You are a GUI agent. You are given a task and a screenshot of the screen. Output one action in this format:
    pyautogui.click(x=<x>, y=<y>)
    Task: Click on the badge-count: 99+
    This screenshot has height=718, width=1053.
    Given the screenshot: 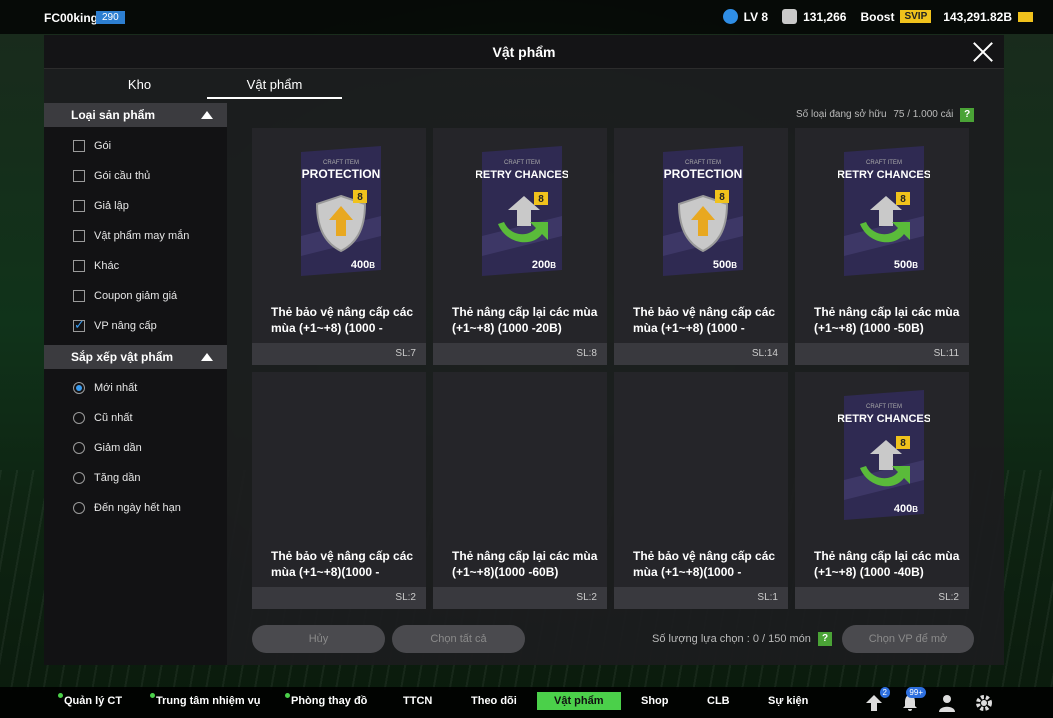 What is the action you would take?
    pyautogui.click(x=916, y=692)
    